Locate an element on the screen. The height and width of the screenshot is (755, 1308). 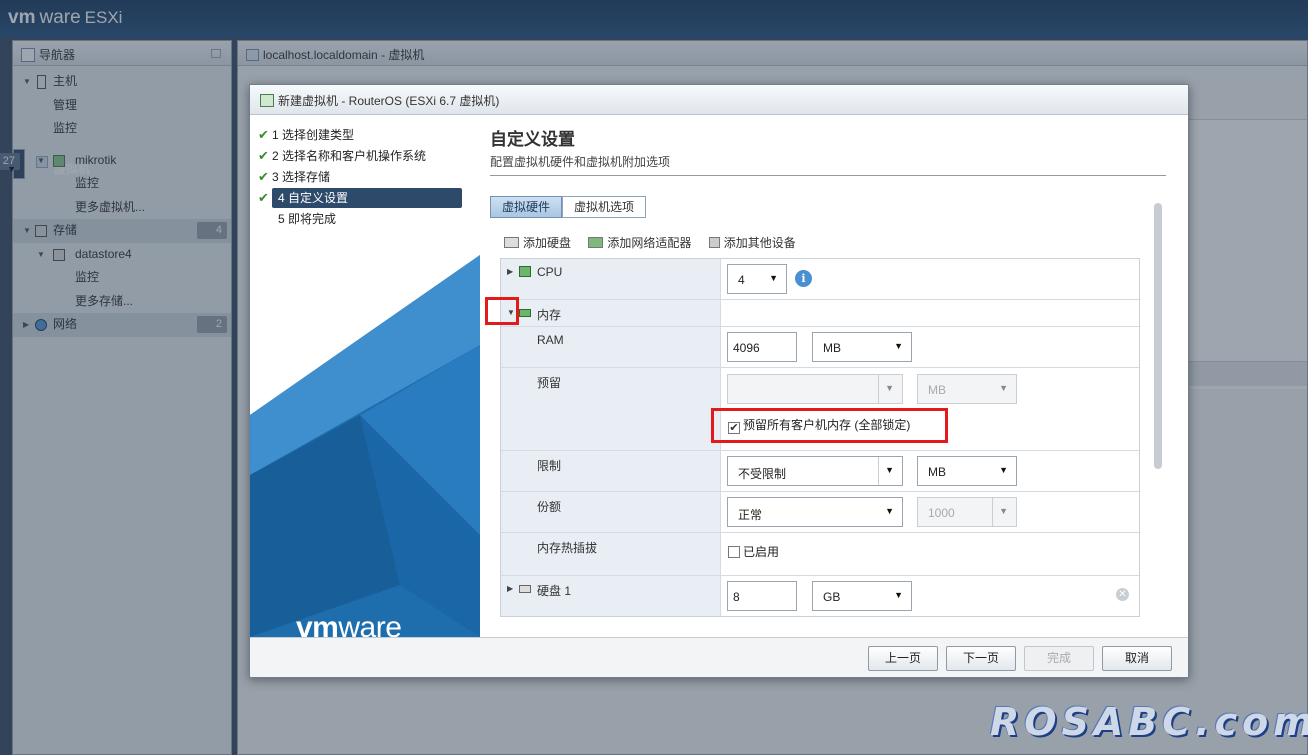
hw-row-cpu: ▶ CPU 4 i is located at coordinates (820, 279).